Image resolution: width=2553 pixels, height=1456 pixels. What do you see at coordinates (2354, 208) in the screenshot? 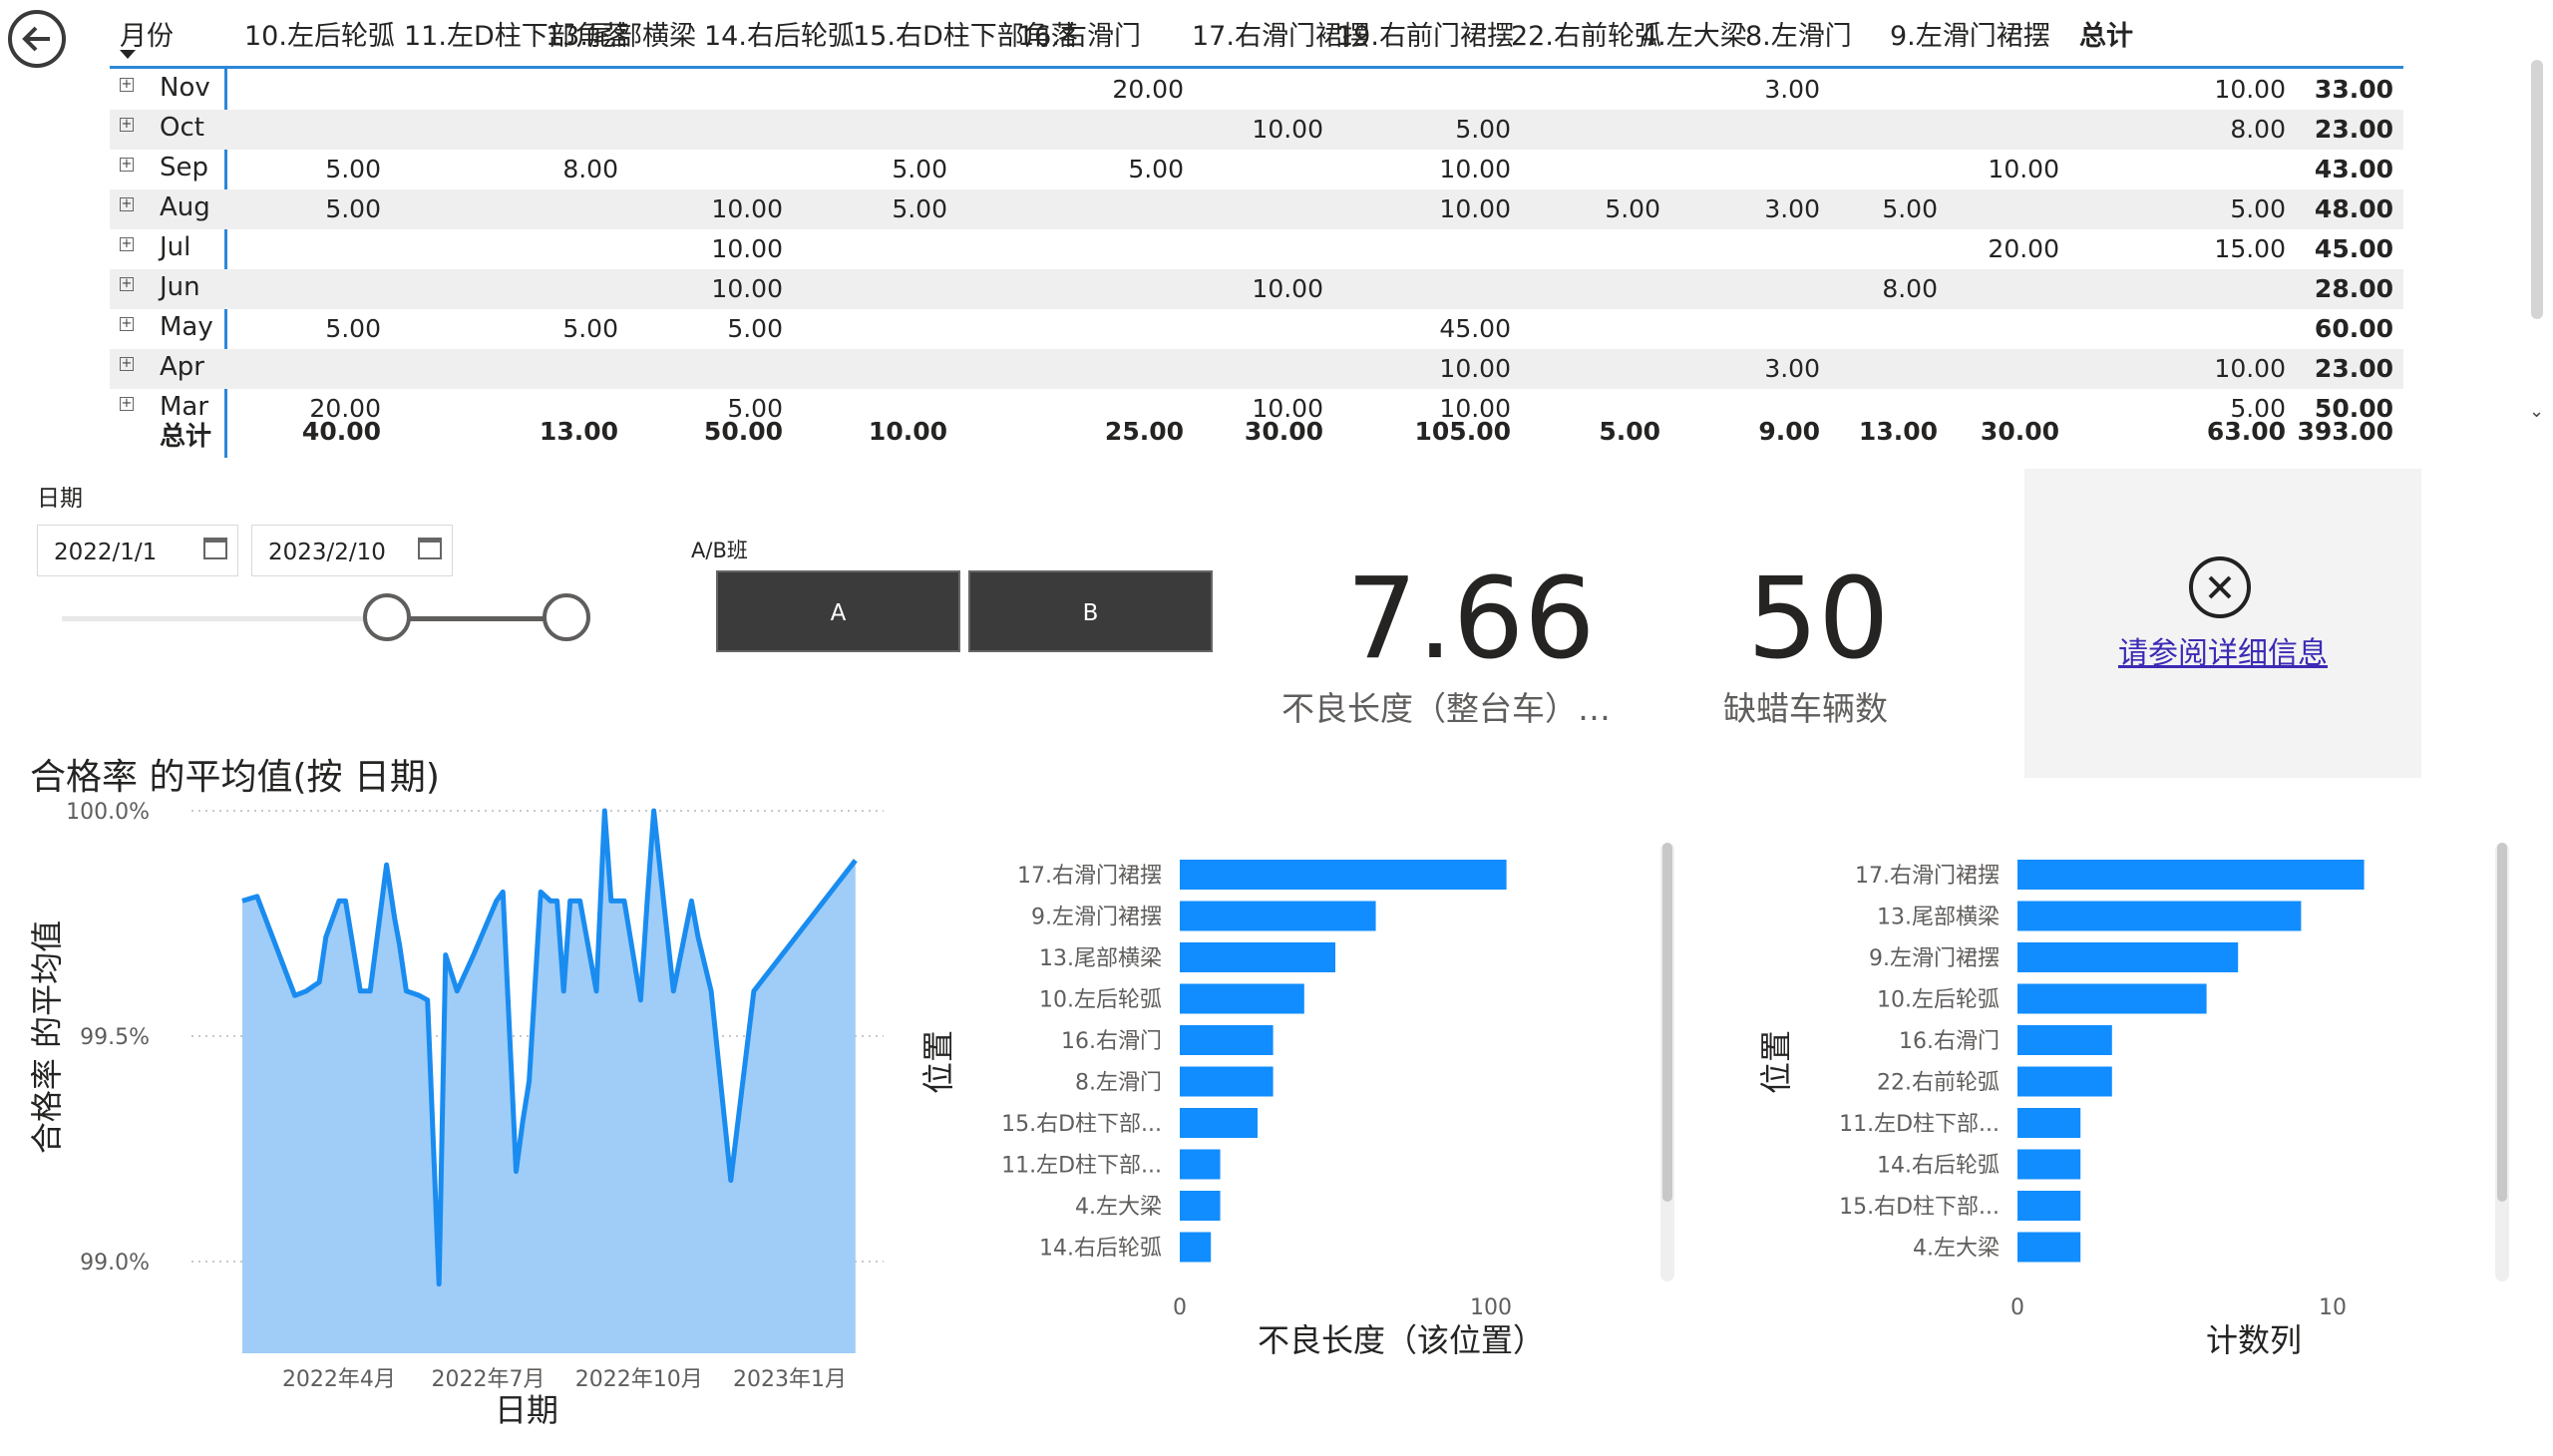
I see `matrix-cell: 48.00` at bounding box center [2354, 208].